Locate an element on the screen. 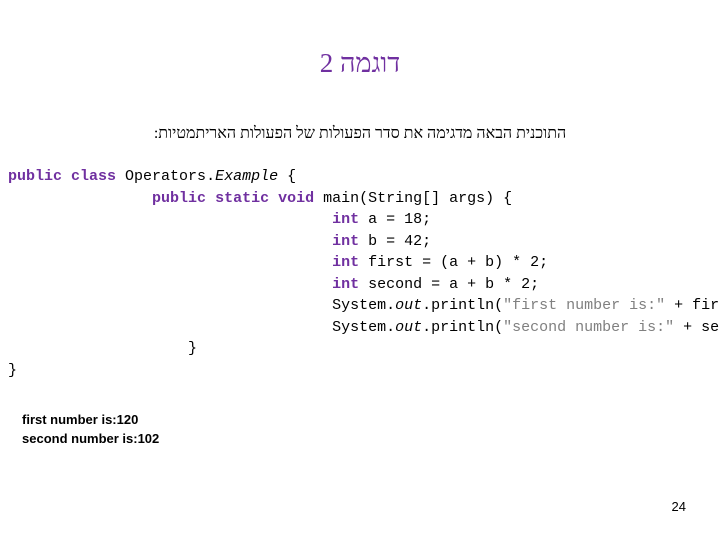 This screenshot has width=720, height=540. code-token: a = 18; is located at coordinates (395, 219).